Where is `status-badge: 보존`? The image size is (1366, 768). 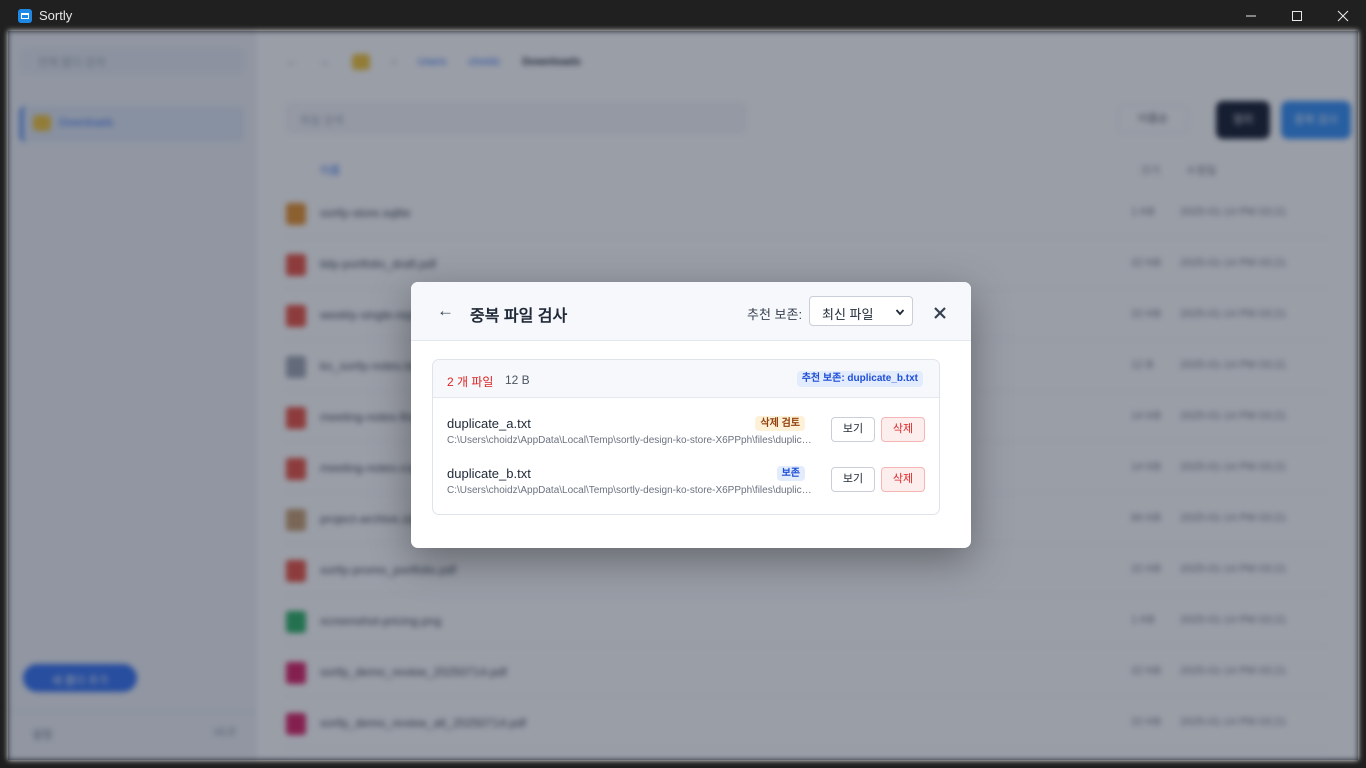
status-badge: 보존 is located at coordinates (790, 473).